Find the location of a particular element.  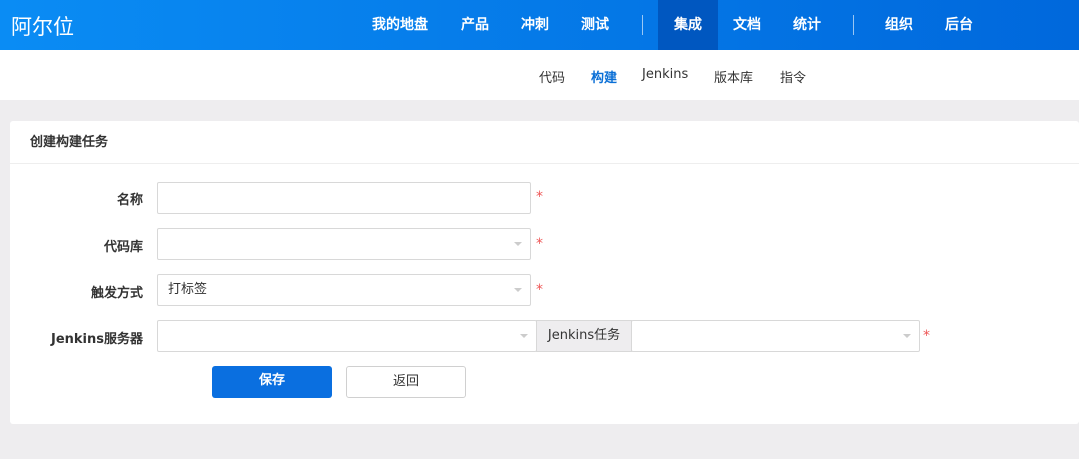

nav-org: 组织 is located at coordinates (899, 25).